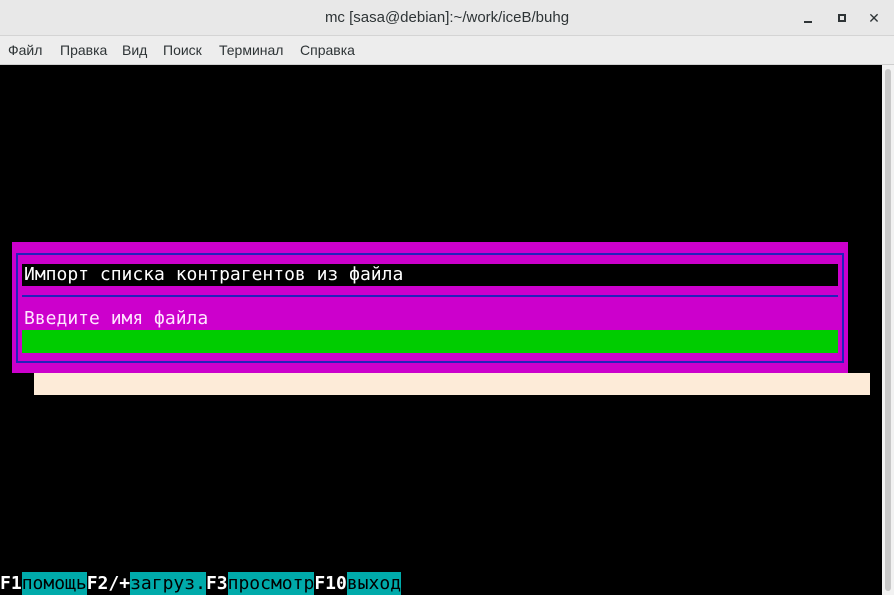  Describe the element at coordinates (430, 296) in the screenshot. I see `dialog-separator` at that location.